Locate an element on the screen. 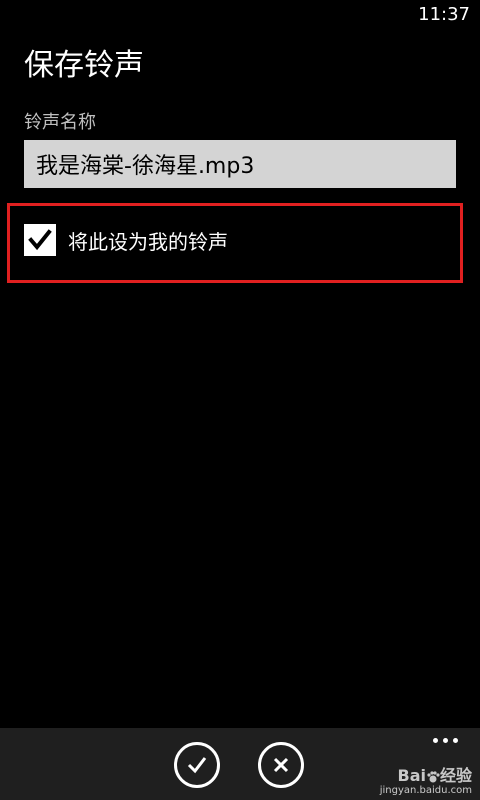 The width and height of the screenshot is (480, 800). watermark-text-a: Bai is located at coordinates (411, 775).